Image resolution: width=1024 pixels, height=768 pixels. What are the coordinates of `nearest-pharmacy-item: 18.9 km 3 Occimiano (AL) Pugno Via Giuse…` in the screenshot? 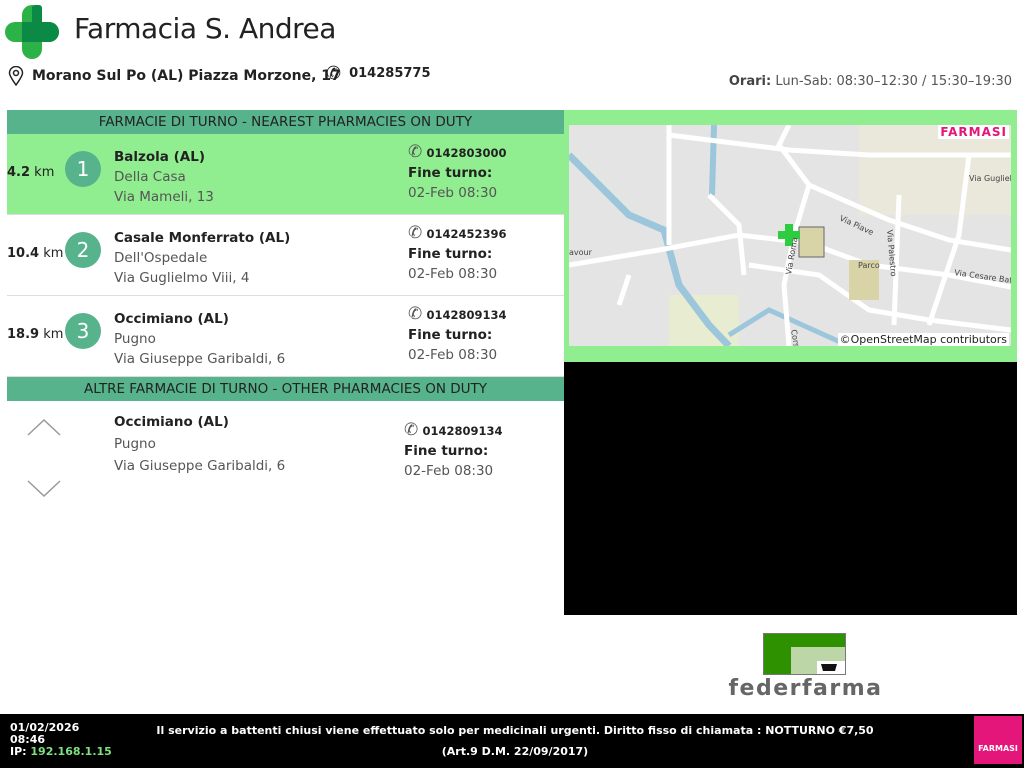 It's located at (285, 336).